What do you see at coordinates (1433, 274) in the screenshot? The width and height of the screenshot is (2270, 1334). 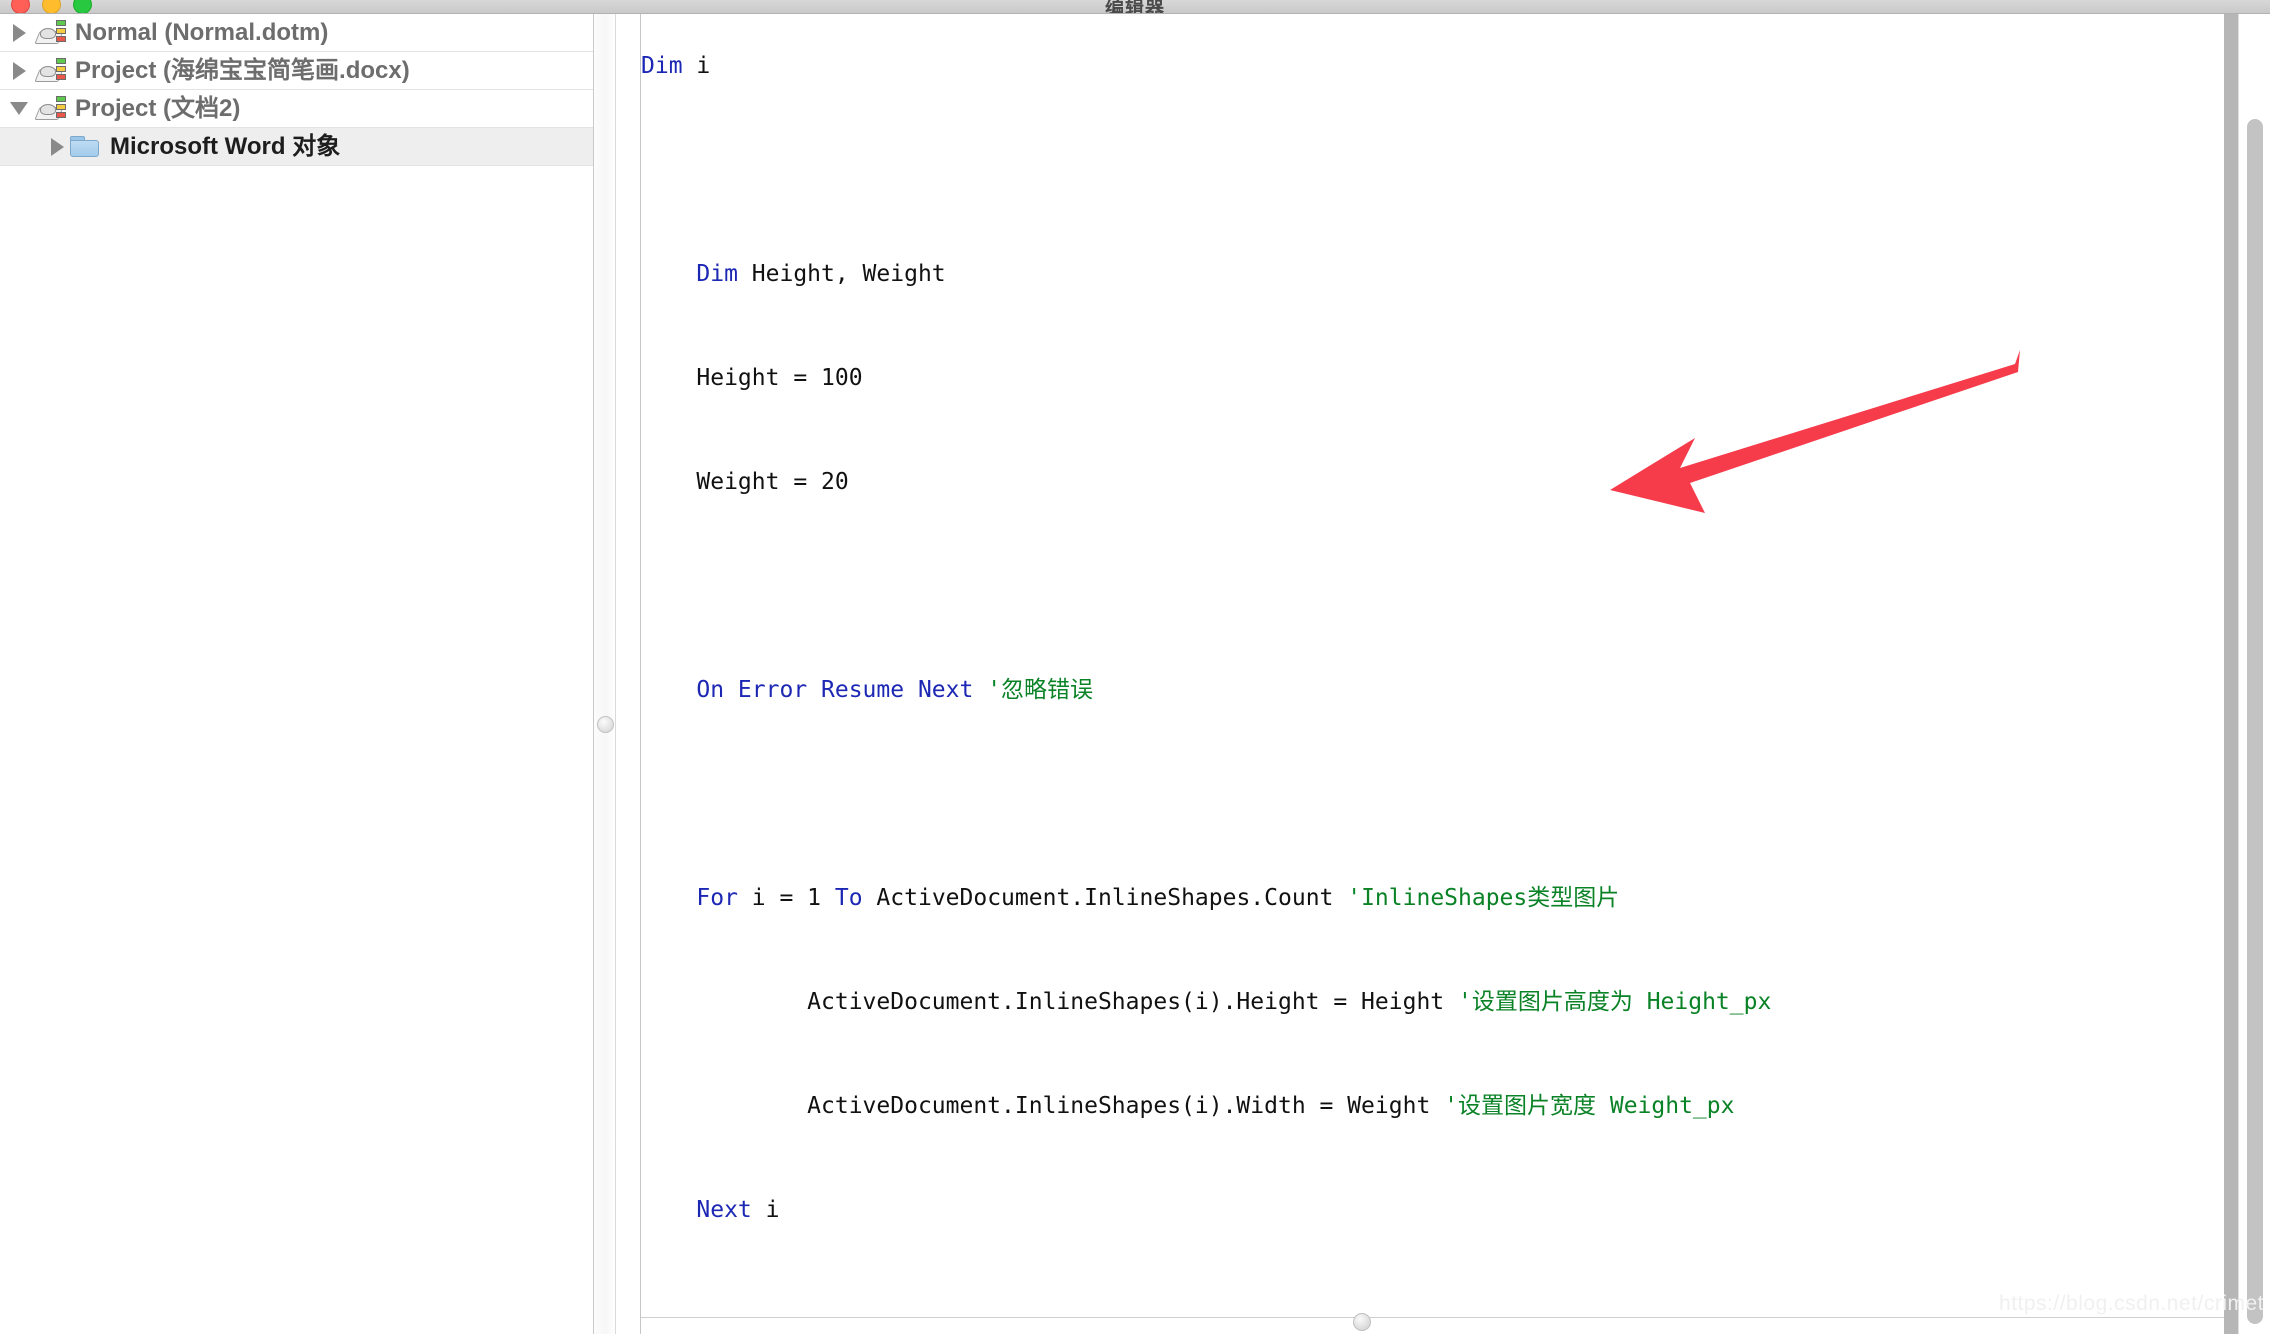 I see `code-line: Dim Height, Weight` at bounding box center [1433, 274].